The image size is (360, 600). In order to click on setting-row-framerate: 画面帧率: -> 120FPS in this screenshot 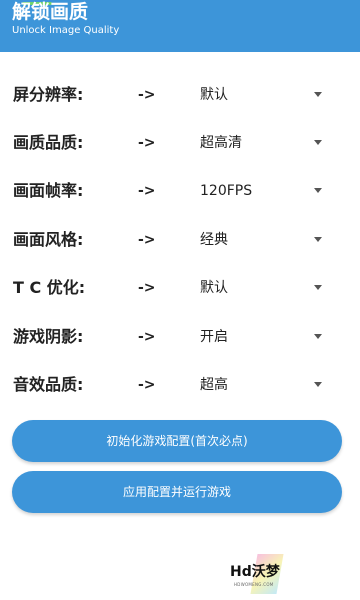, I will do `click(180, 191)`.